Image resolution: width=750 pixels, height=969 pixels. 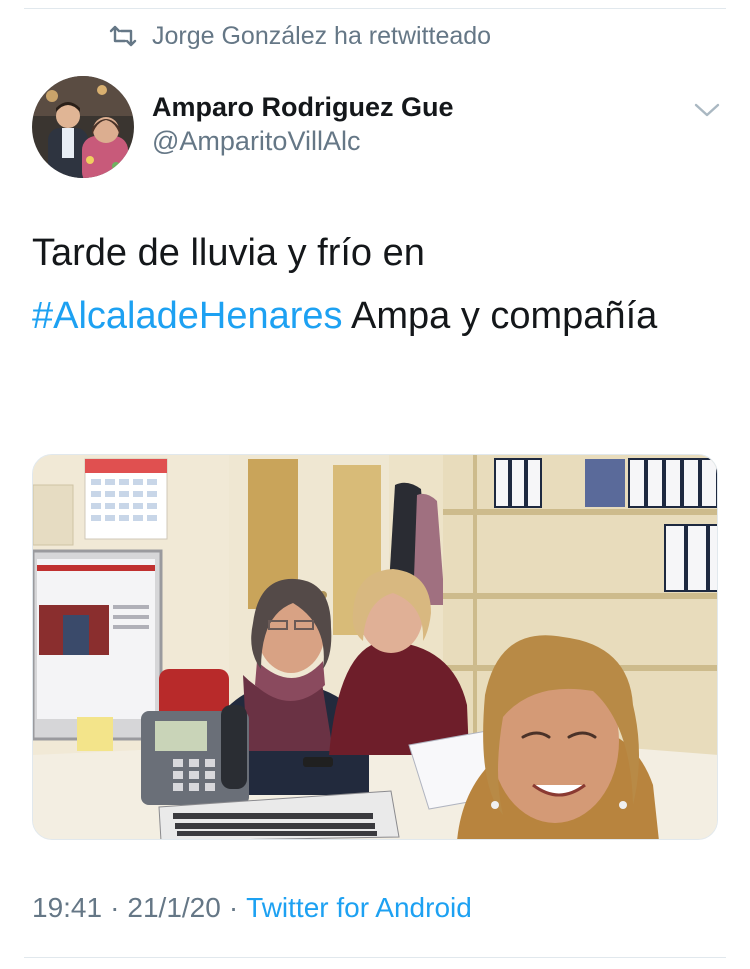 I want to click on chevron-down-icon, so click(x=707, y=110).